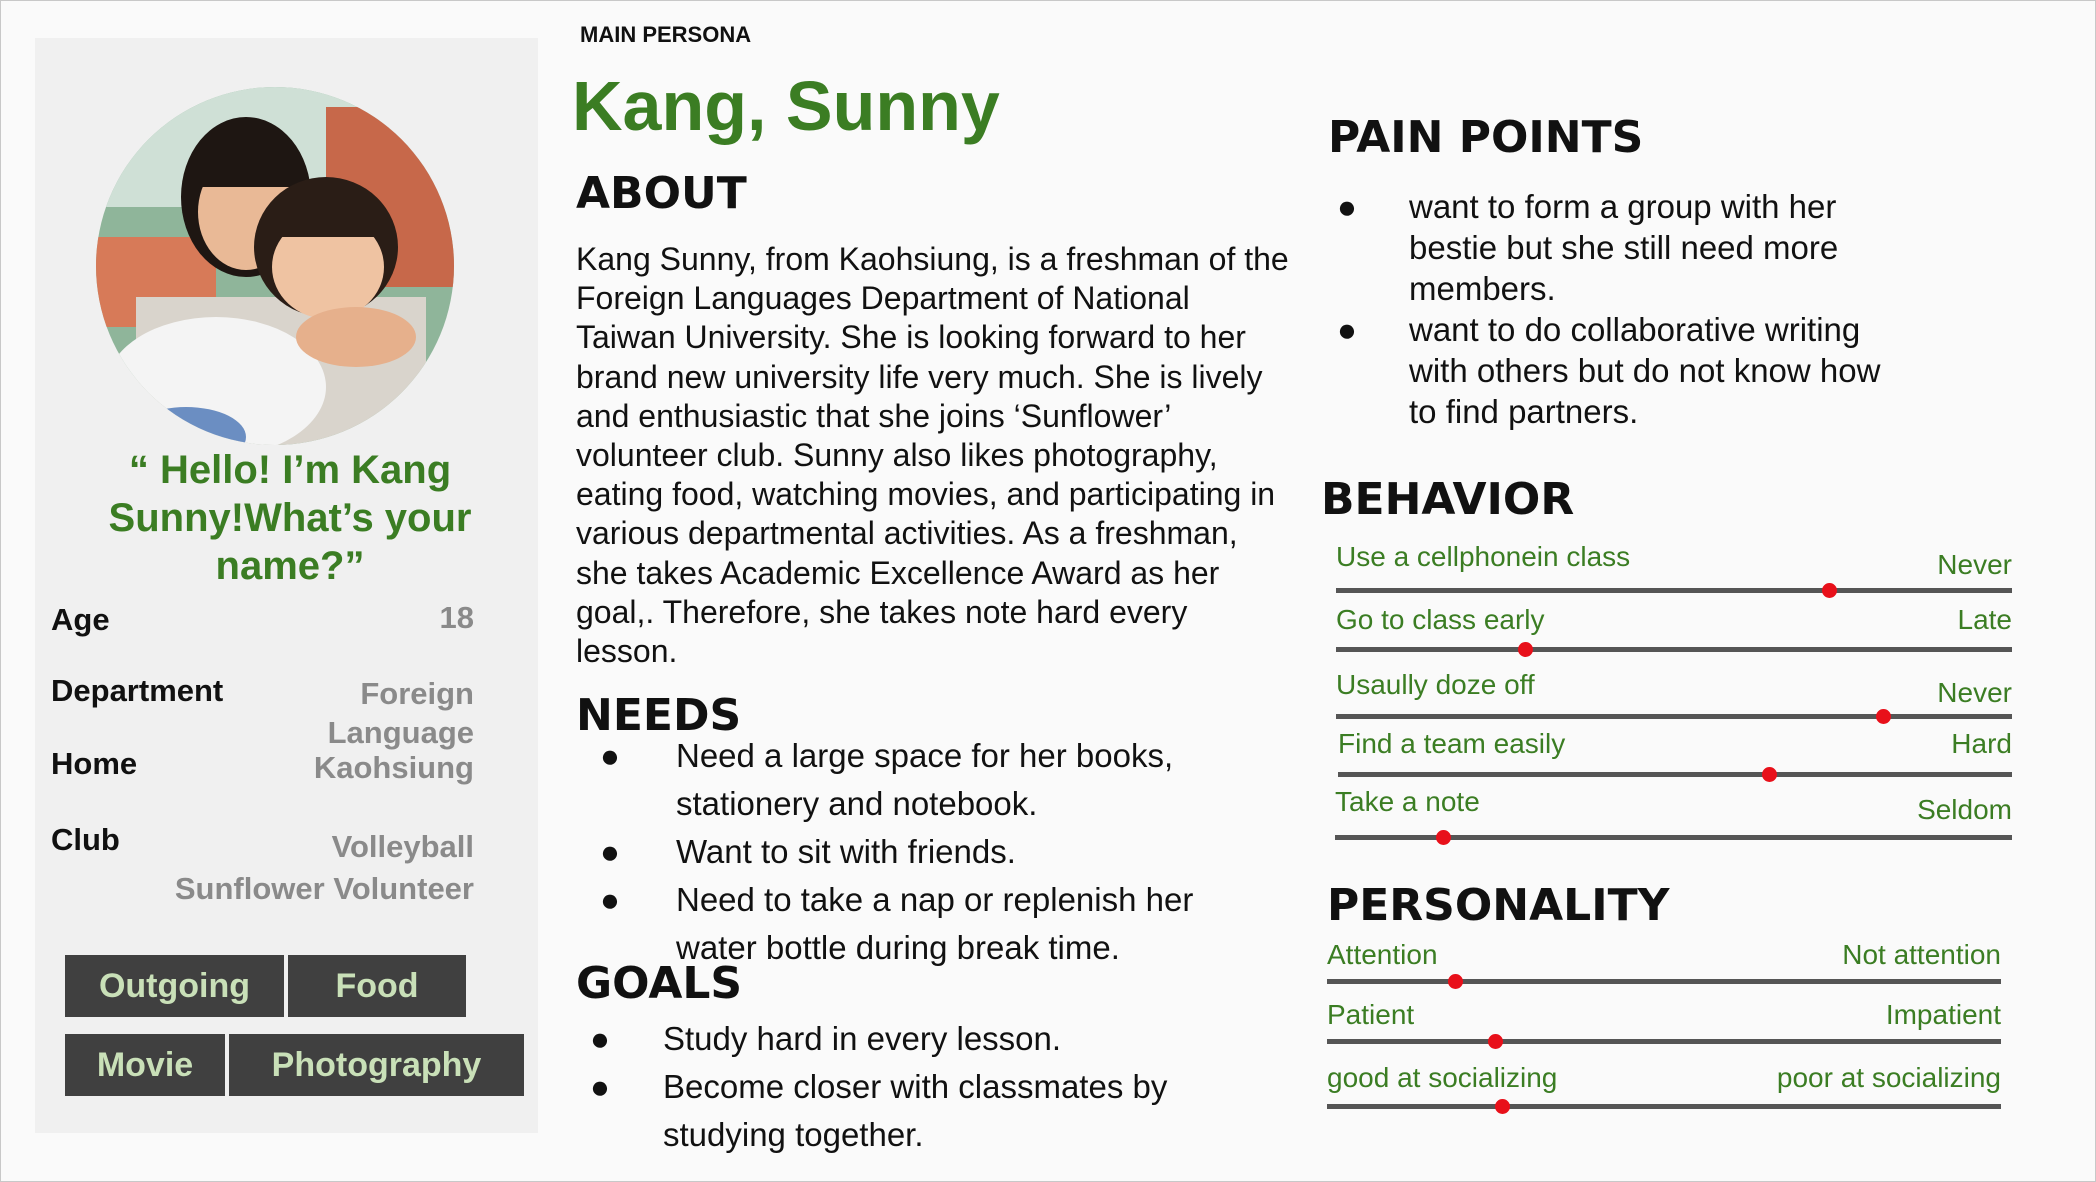 The width and height of the screenshot is (2096, 1182). I want to click on section-label: MAIN PERSONA, so click(666, 34).